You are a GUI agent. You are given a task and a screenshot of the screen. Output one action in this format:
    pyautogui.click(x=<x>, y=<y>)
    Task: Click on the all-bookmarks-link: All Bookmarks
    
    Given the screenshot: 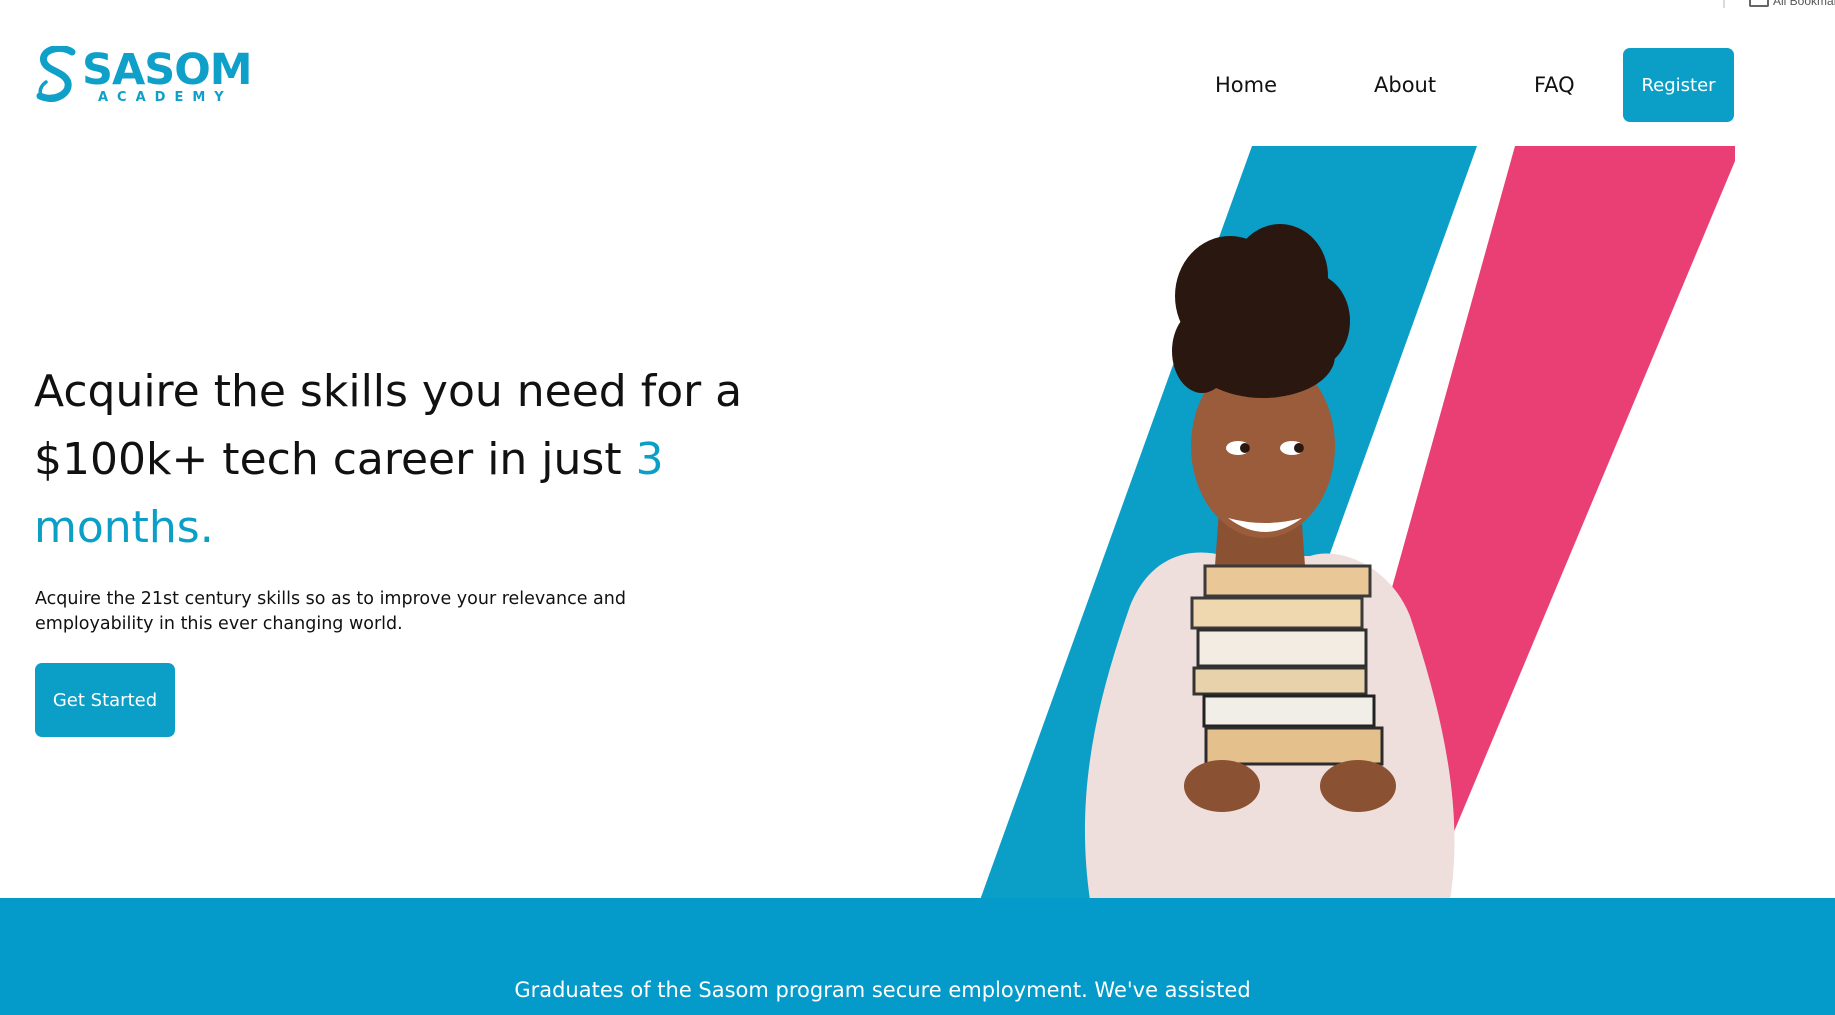 What is the action you would take?
    pyautogui.click(x=1804, y=4)
    